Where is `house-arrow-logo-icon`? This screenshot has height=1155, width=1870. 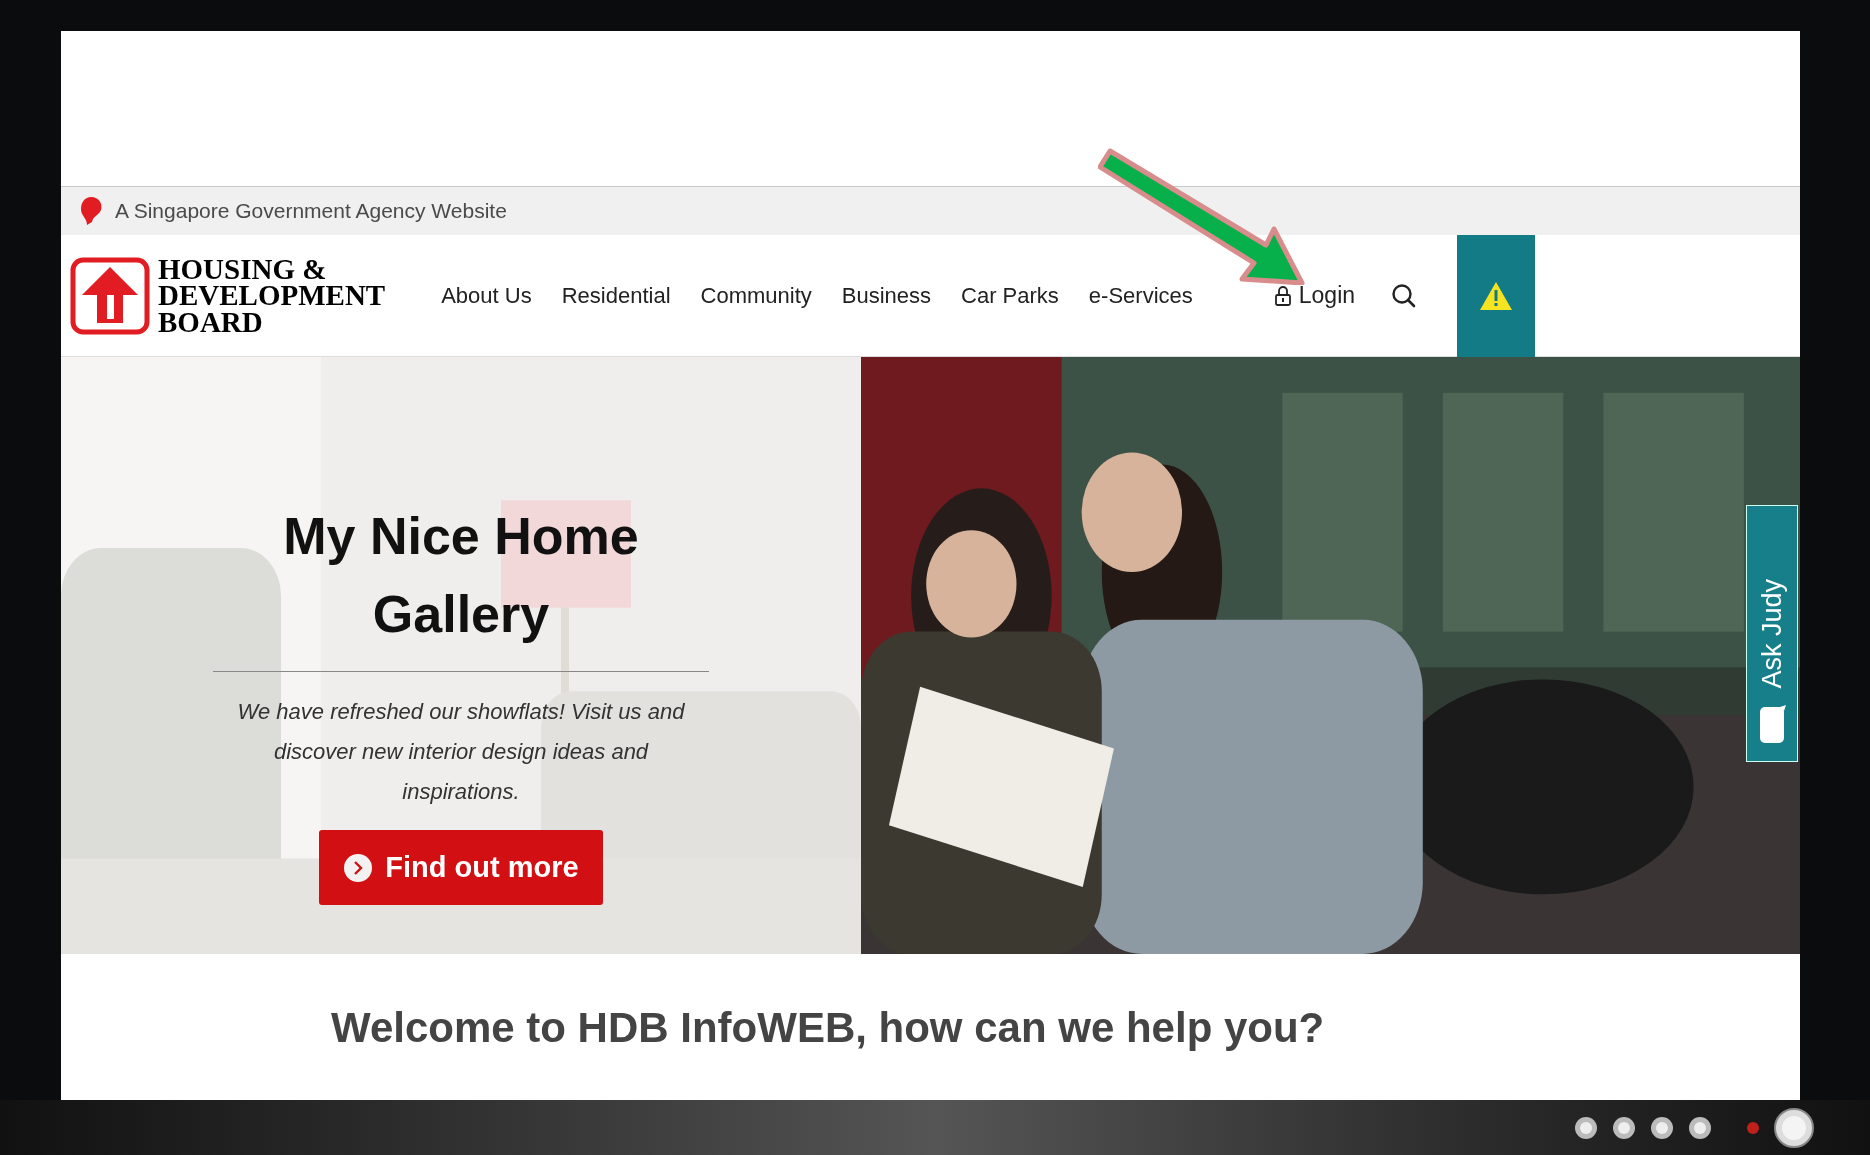 house-arrow-logo-icon is located at coordinates (110, 295).